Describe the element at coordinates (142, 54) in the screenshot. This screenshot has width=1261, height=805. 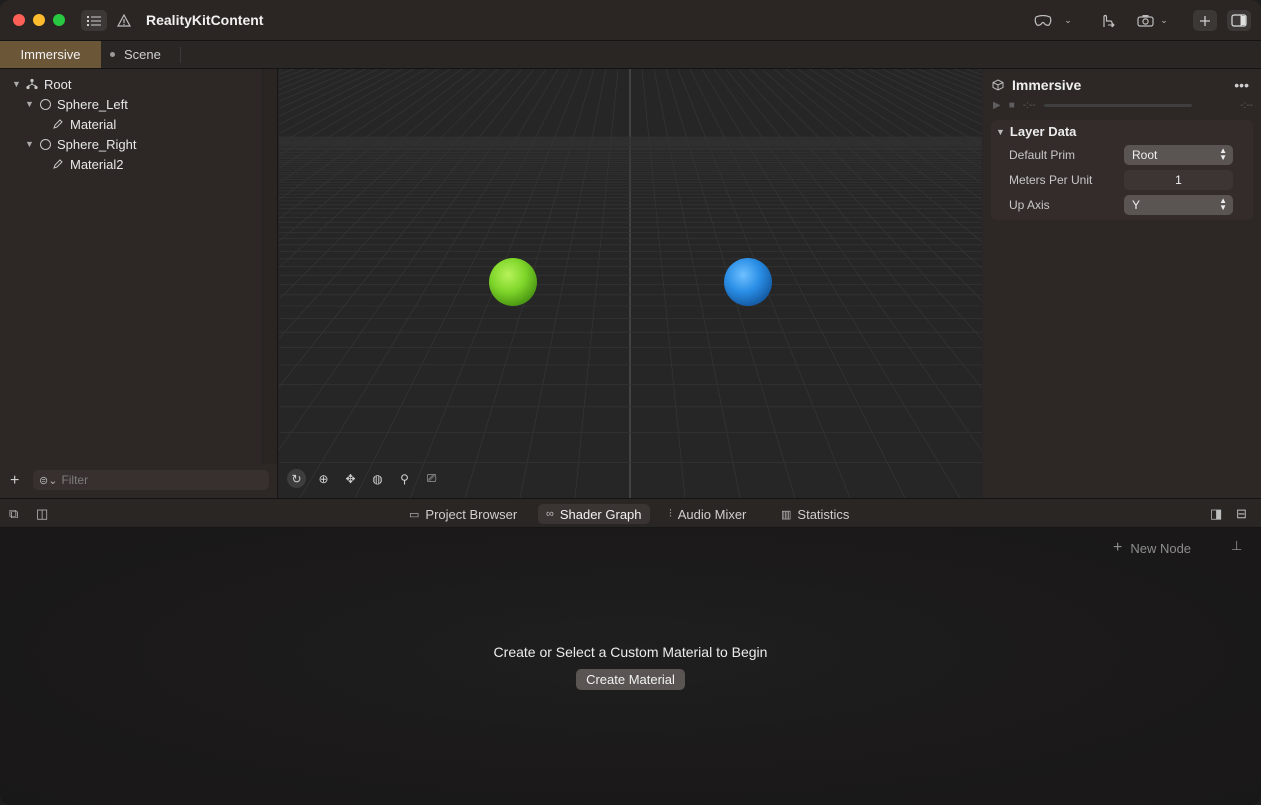
I see `tab-scene-label: Scene` at that location.